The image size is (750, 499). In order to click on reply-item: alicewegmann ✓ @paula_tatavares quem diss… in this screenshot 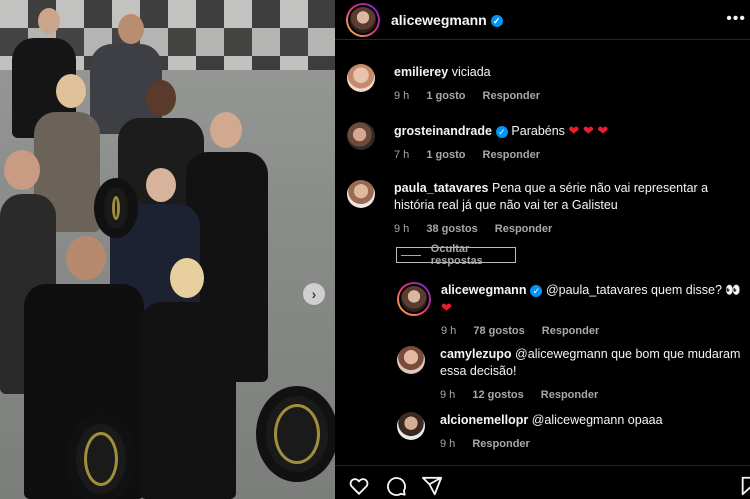, I will do `click(573, 311)`.